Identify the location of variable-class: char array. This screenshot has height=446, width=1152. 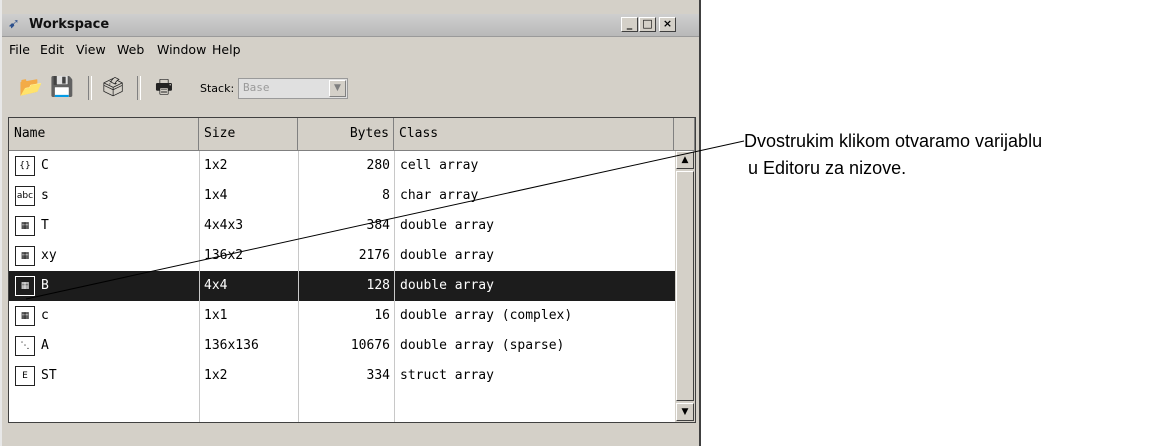
(439, 195).